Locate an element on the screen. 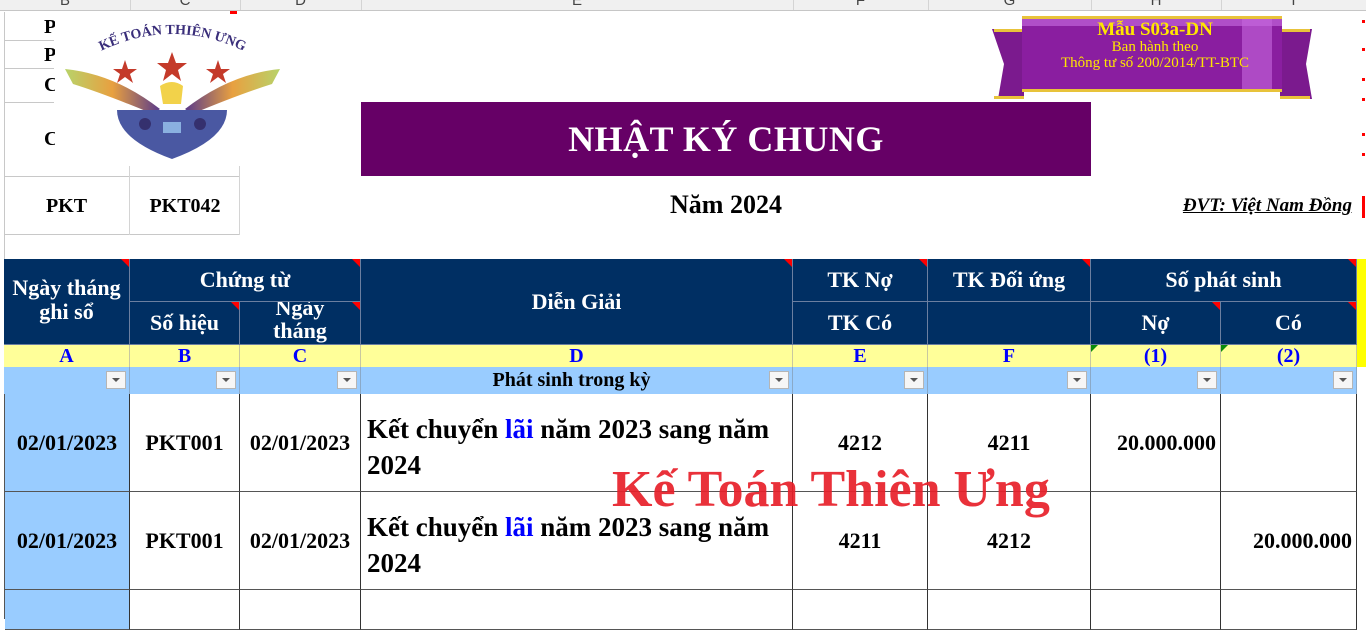 Image resolution: width=1366 pixels, height=630 pixels. index-label-2: (2) is located at coordinates (1288, 355).